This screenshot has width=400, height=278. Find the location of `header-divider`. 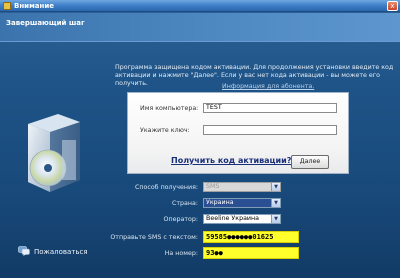

header-divider is located at coordinates (200, 41).